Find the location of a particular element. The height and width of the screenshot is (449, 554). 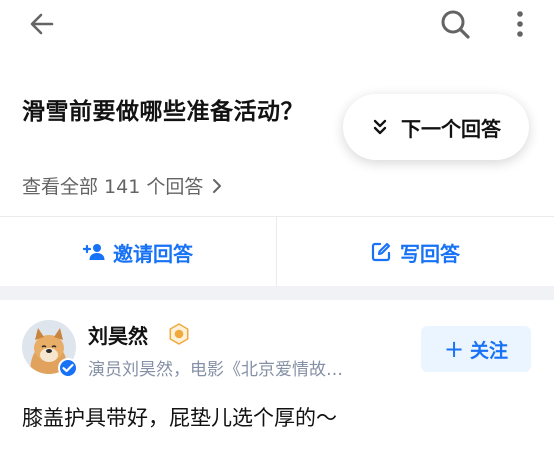

invite-answer-button: 邀请回答 is located at coordinates (138, 252).